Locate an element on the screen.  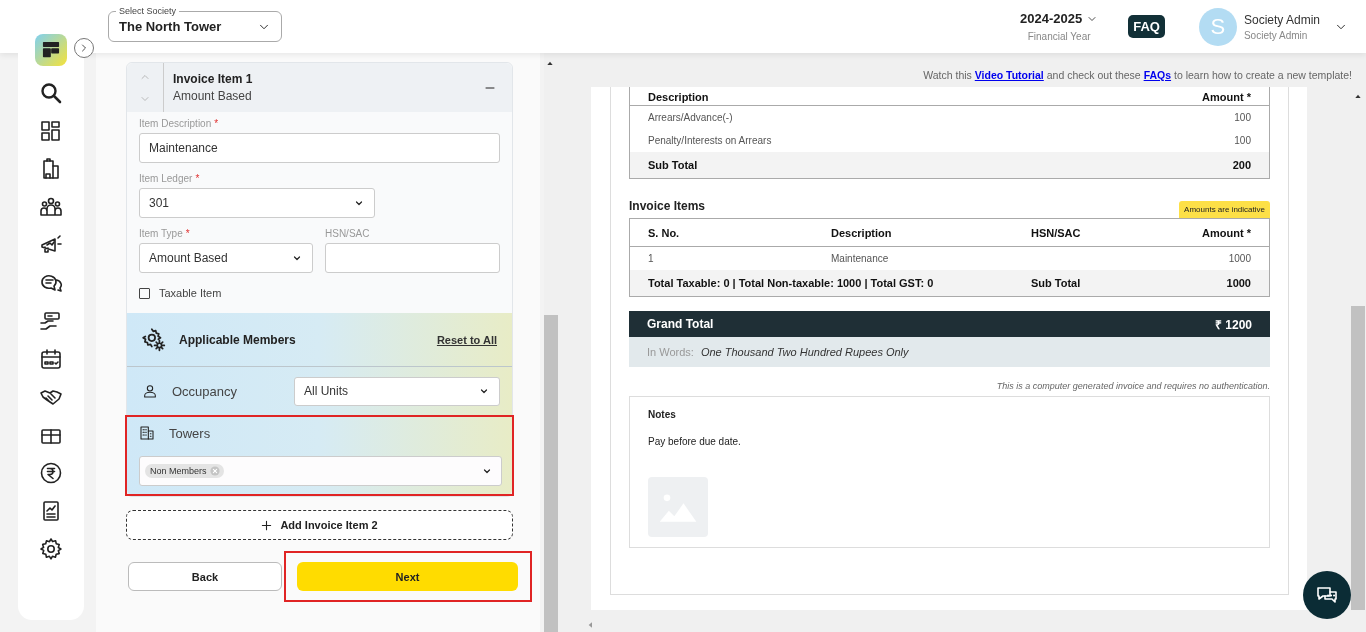
year-caption: Financial Year is located at coordinates (1059, 36).